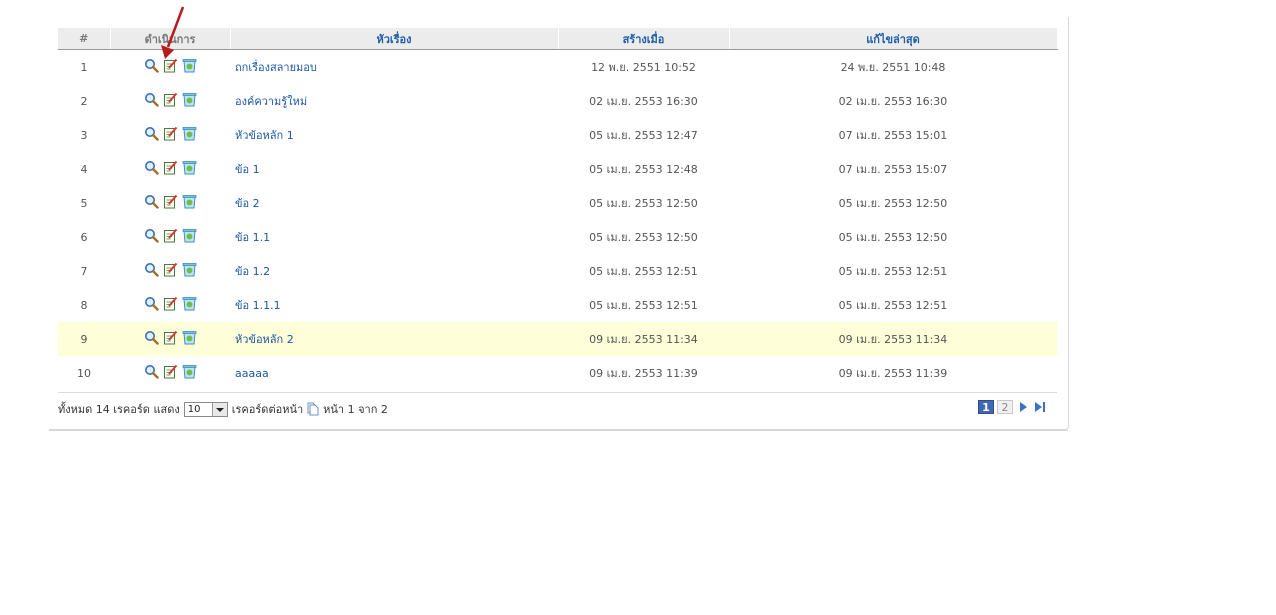 The width and height of the screenshot is (1276, 615). I want to click on page-button-2: 2, so click(1005, 407).